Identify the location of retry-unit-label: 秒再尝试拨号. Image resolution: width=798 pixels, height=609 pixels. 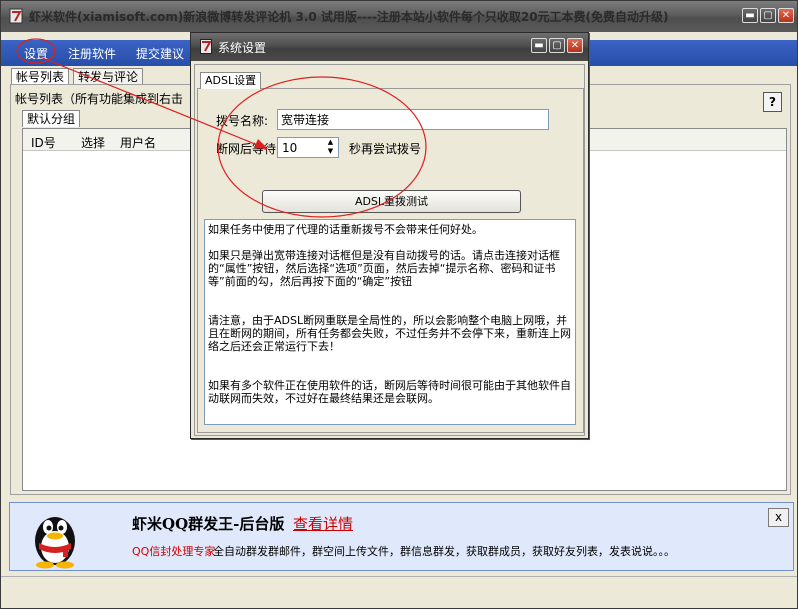
(385, 149).